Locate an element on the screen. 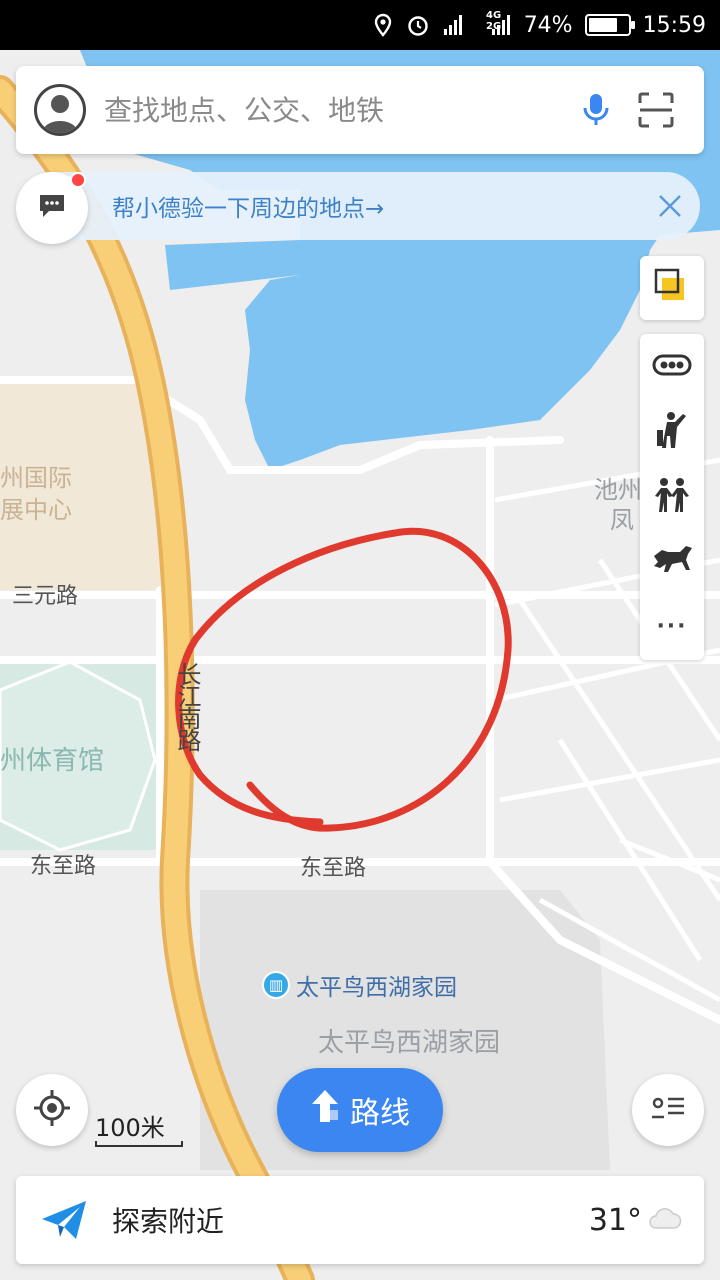  tool-panel: ··· is located at coordinates (672, 497).